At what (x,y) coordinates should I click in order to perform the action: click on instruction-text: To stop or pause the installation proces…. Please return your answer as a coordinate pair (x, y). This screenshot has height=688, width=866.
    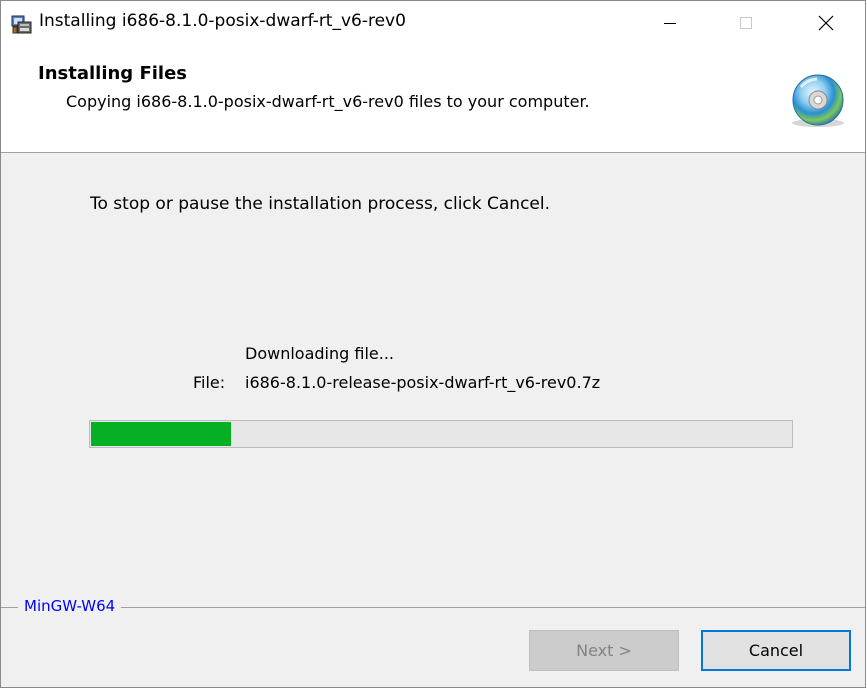
    Looking at the image, I should click on (320, 204).